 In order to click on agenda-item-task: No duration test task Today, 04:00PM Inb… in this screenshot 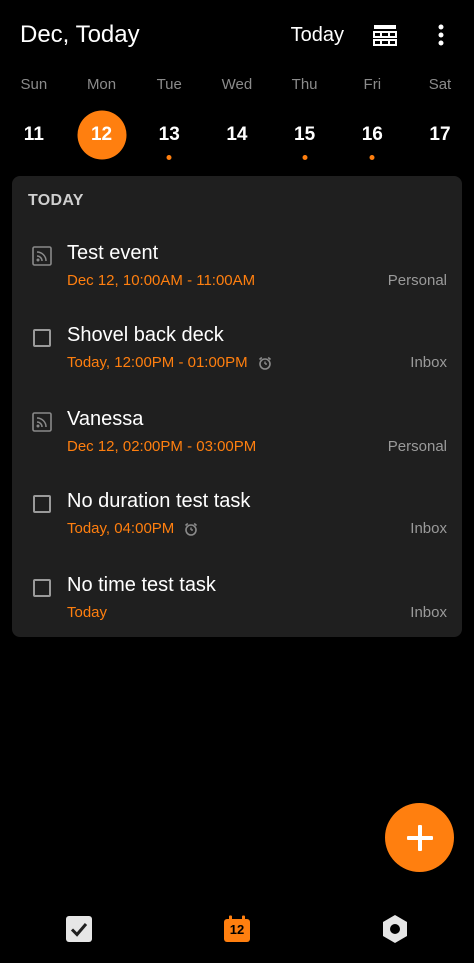, I will do `click(237, 517)`.